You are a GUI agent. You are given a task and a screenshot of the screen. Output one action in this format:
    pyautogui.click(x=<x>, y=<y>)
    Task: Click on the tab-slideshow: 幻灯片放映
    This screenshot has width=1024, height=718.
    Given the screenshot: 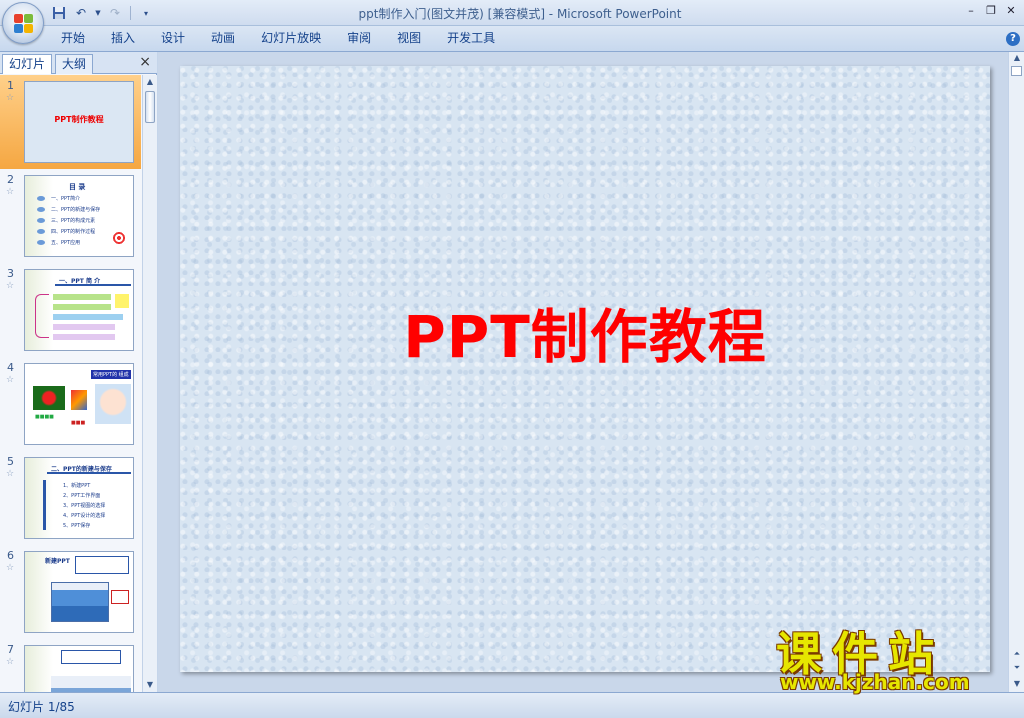 What is the action you would take?
    pyautogui.click(x=291, y=39)
    